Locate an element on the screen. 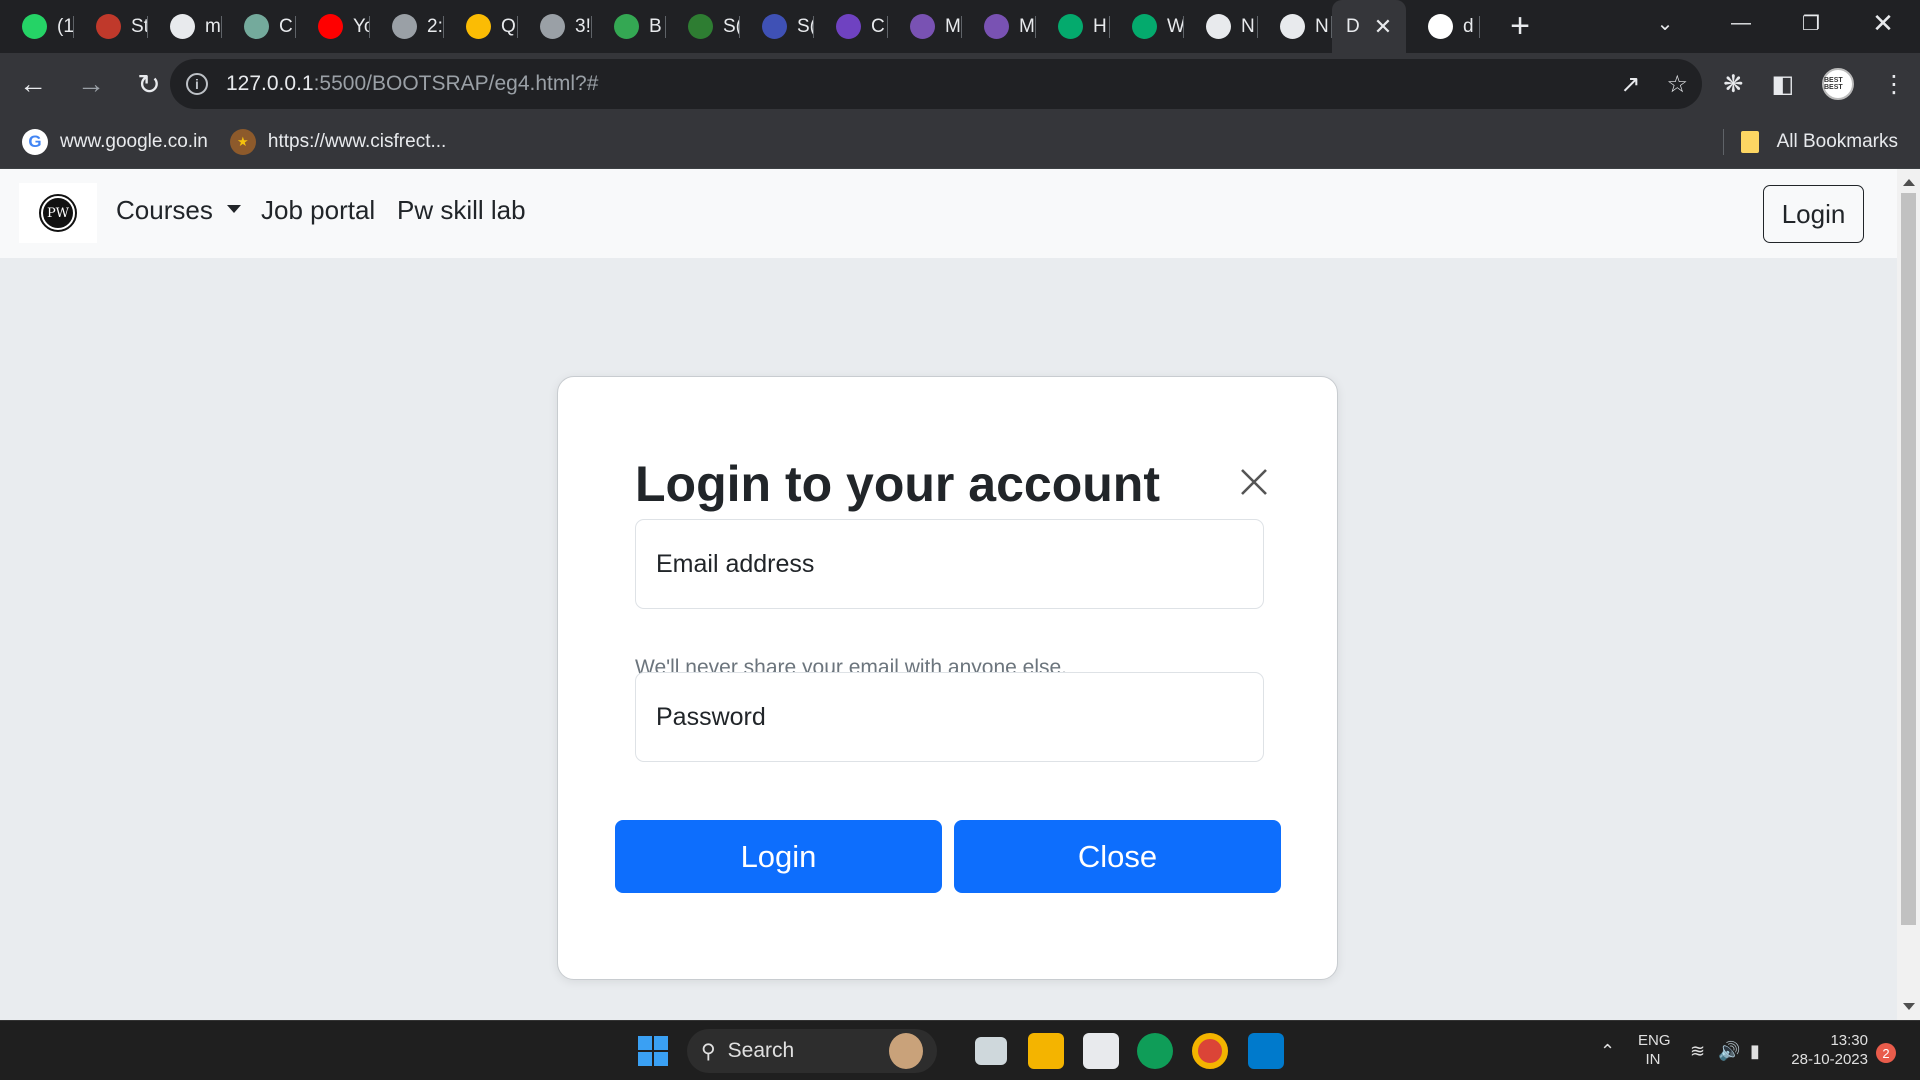 The image size is (1920, 1080). wifi-icon: ≋ is located at coordinates (1697, 1050).